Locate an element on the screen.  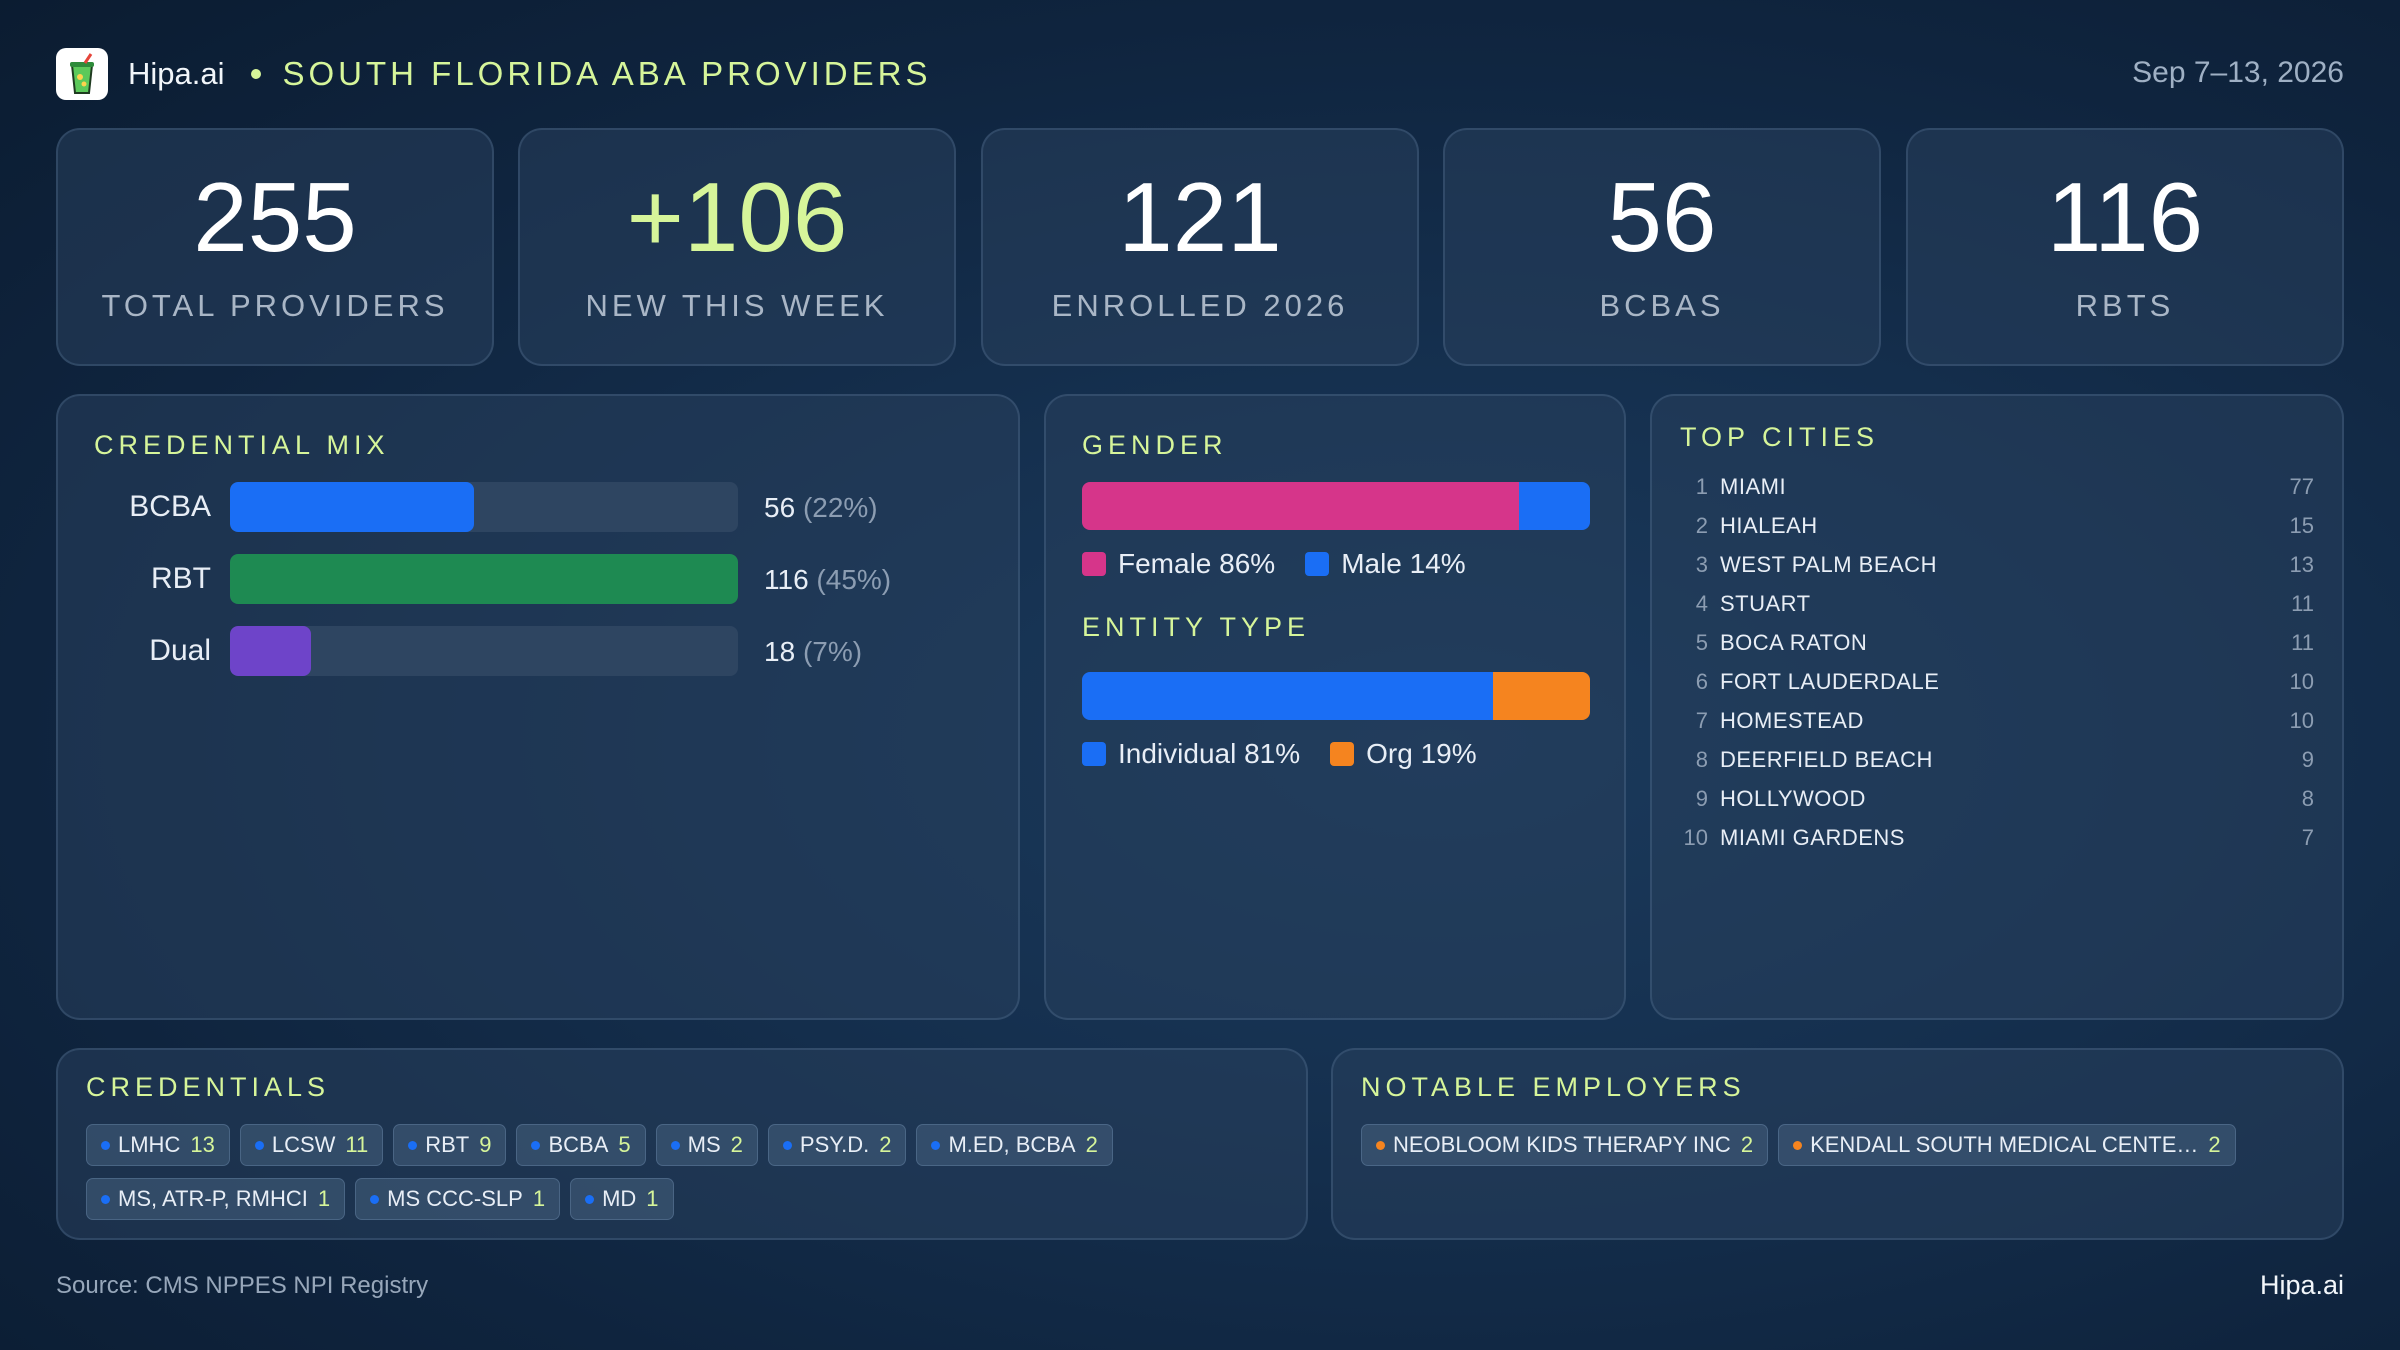
credential-name: RBT is located at coordinates (181, 578).